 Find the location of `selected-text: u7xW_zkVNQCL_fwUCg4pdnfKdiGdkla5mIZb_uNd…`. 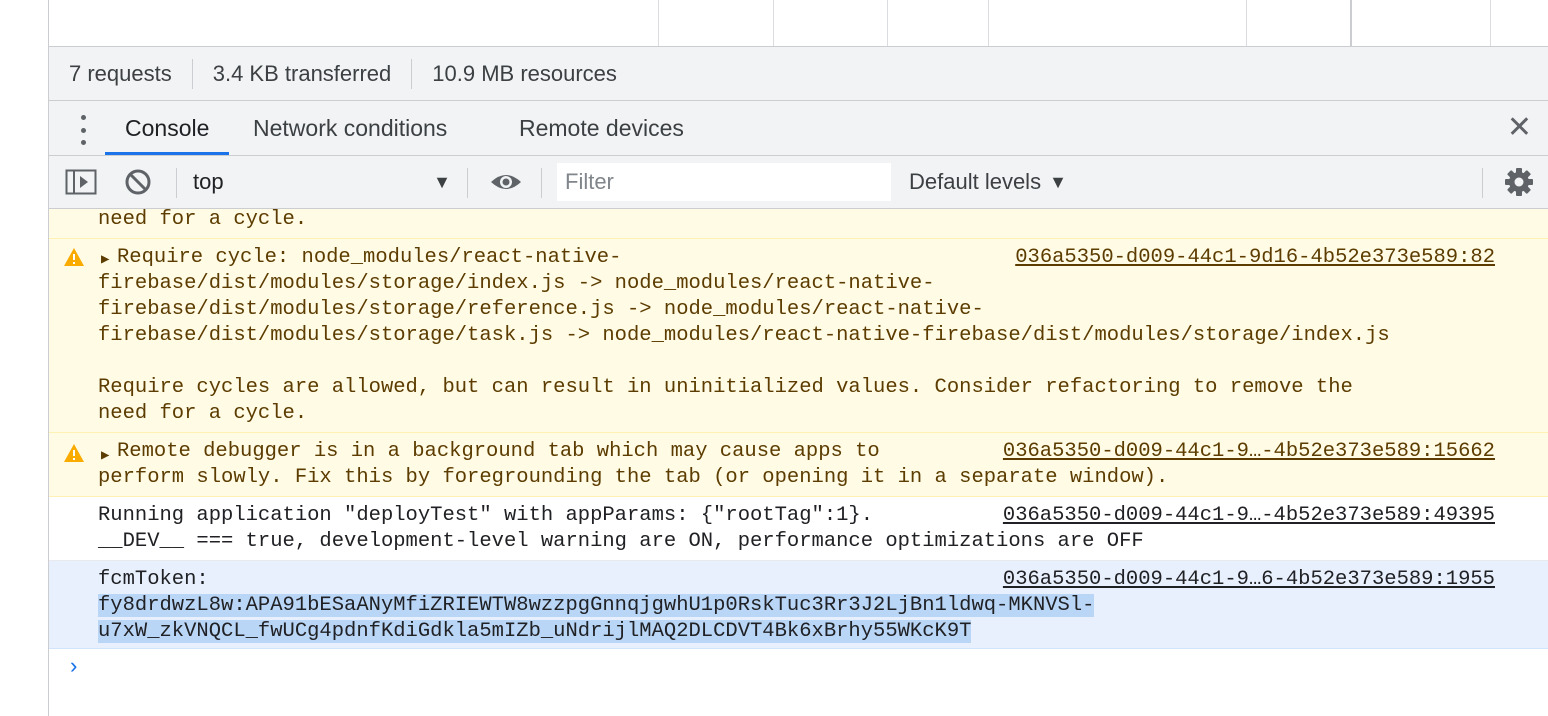

selected-text: u7xW_zkVNQCL_fwUCg4pdnfKdiGdkla5mIZb_uNd… is located at coordinates (535, 631).